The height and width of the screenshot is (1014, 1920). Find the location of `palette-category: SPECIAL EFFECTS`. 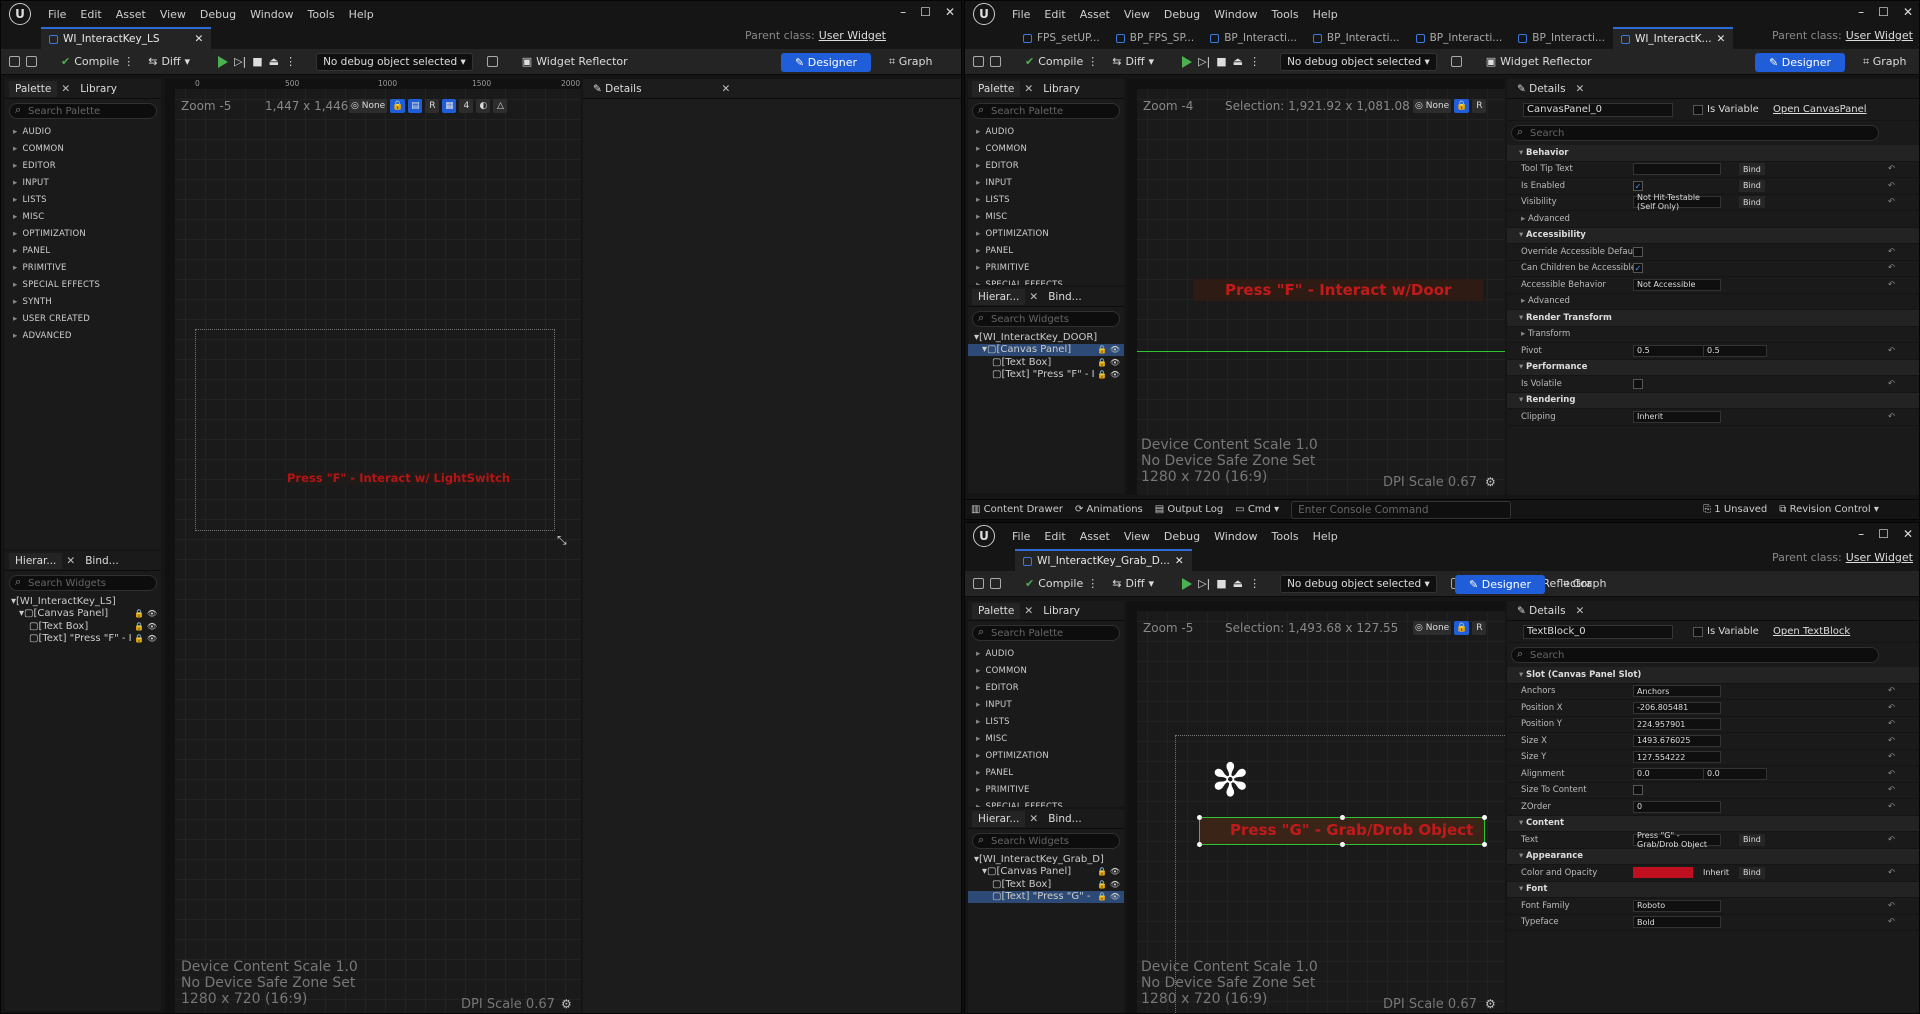

palette-category: SPECIAL EFFECTS is located at coordinates (83, 284).